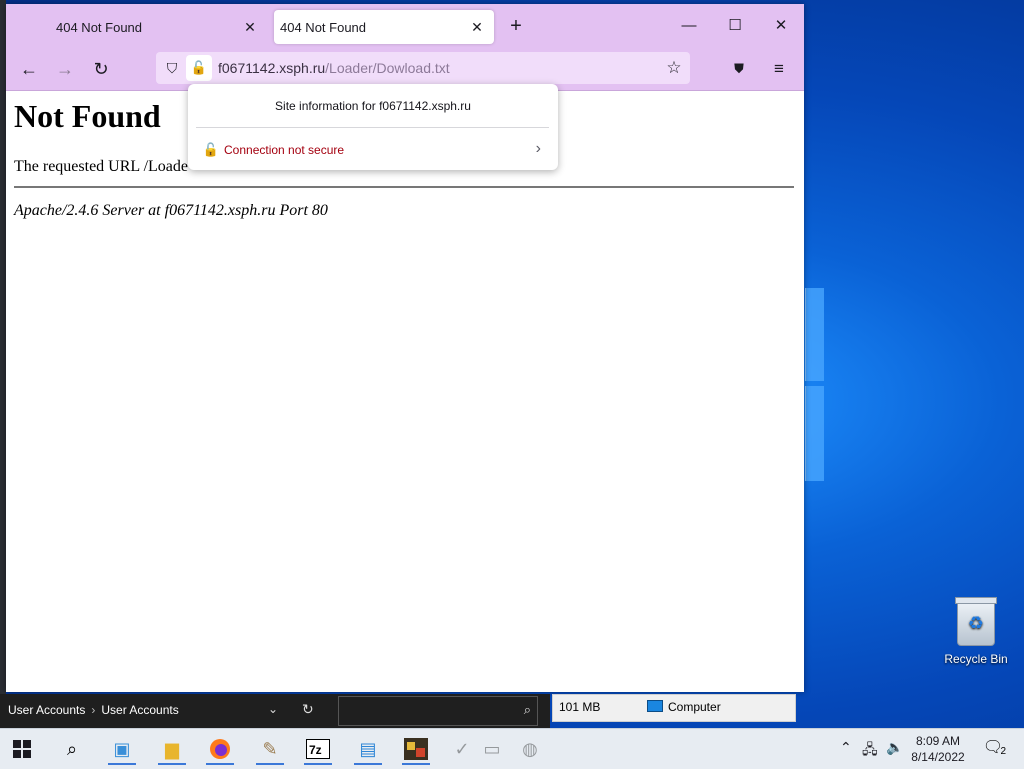 This screenshot has height=769, width=1024. What do you see at coordinates (29, 69) in the screenshot?
I see `back-button: ←` at bounding box center [29, 69].